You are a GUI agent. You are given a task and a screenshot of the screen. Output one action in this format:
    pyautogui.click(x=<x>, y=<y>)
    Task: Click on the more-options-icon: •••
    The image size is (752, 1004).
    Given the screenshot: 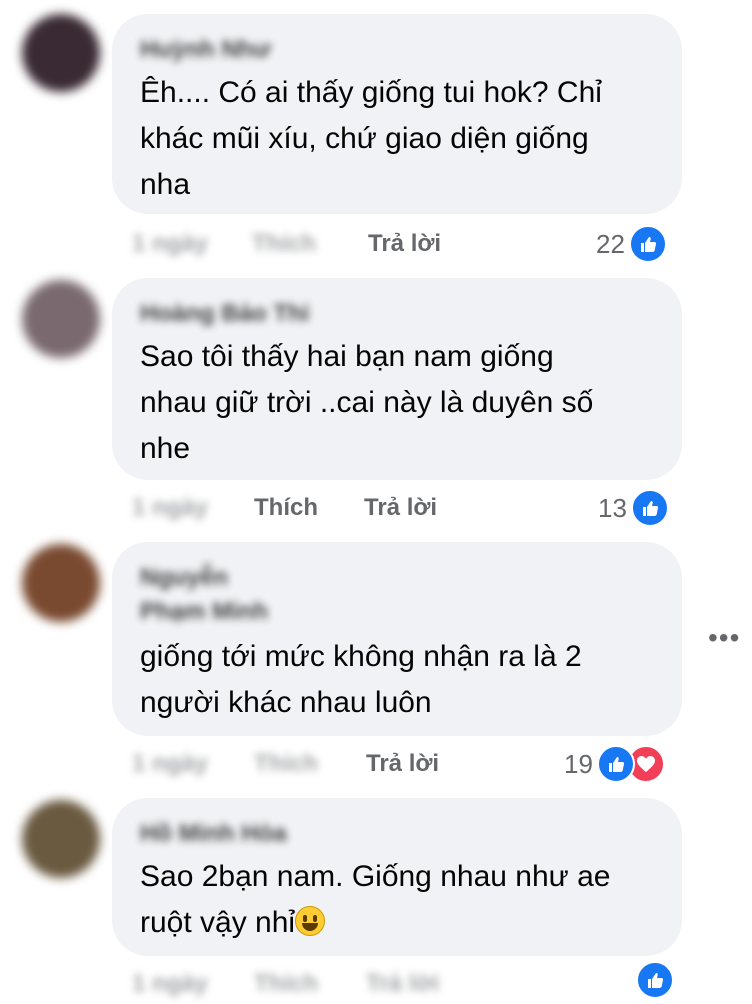 What is the action you would take?
    pyautogui.click(x=724, y=638)
    